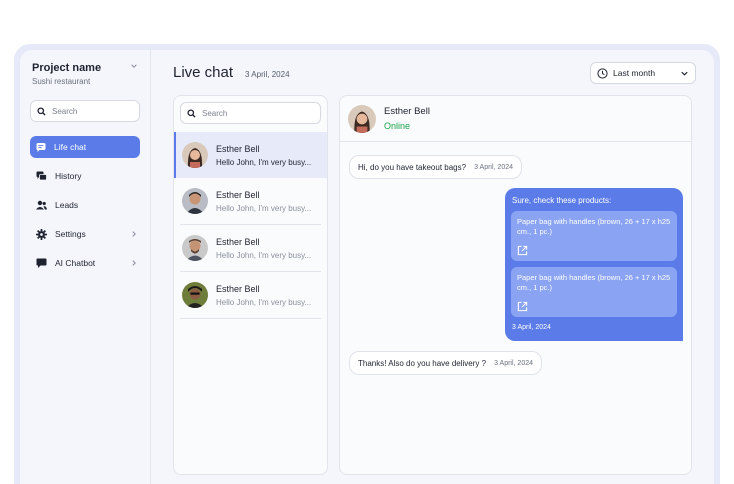 The width and height of the screenshot is (734, 484). Describe the element at coordinates (92, 111) in the screenshot. I see `sidebar-search-input` at that location.